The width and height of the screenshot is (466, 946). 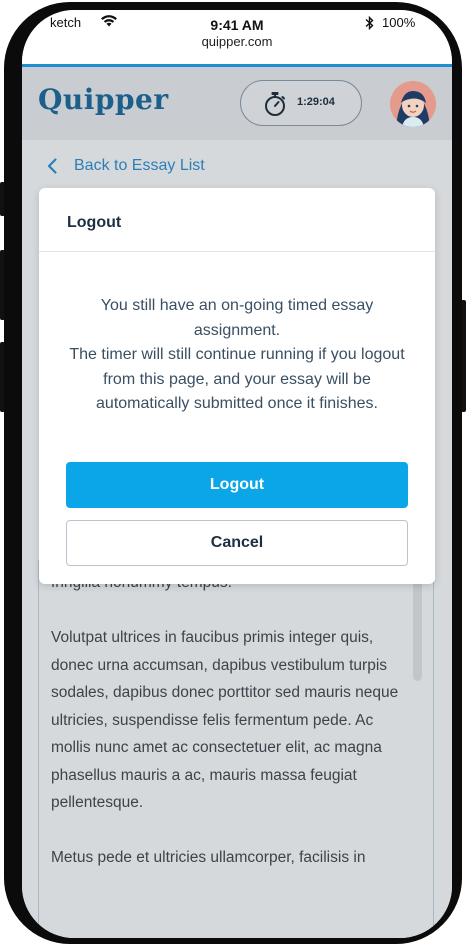 I want to click on dialog-title: Logout, so click(x=94, y=222).